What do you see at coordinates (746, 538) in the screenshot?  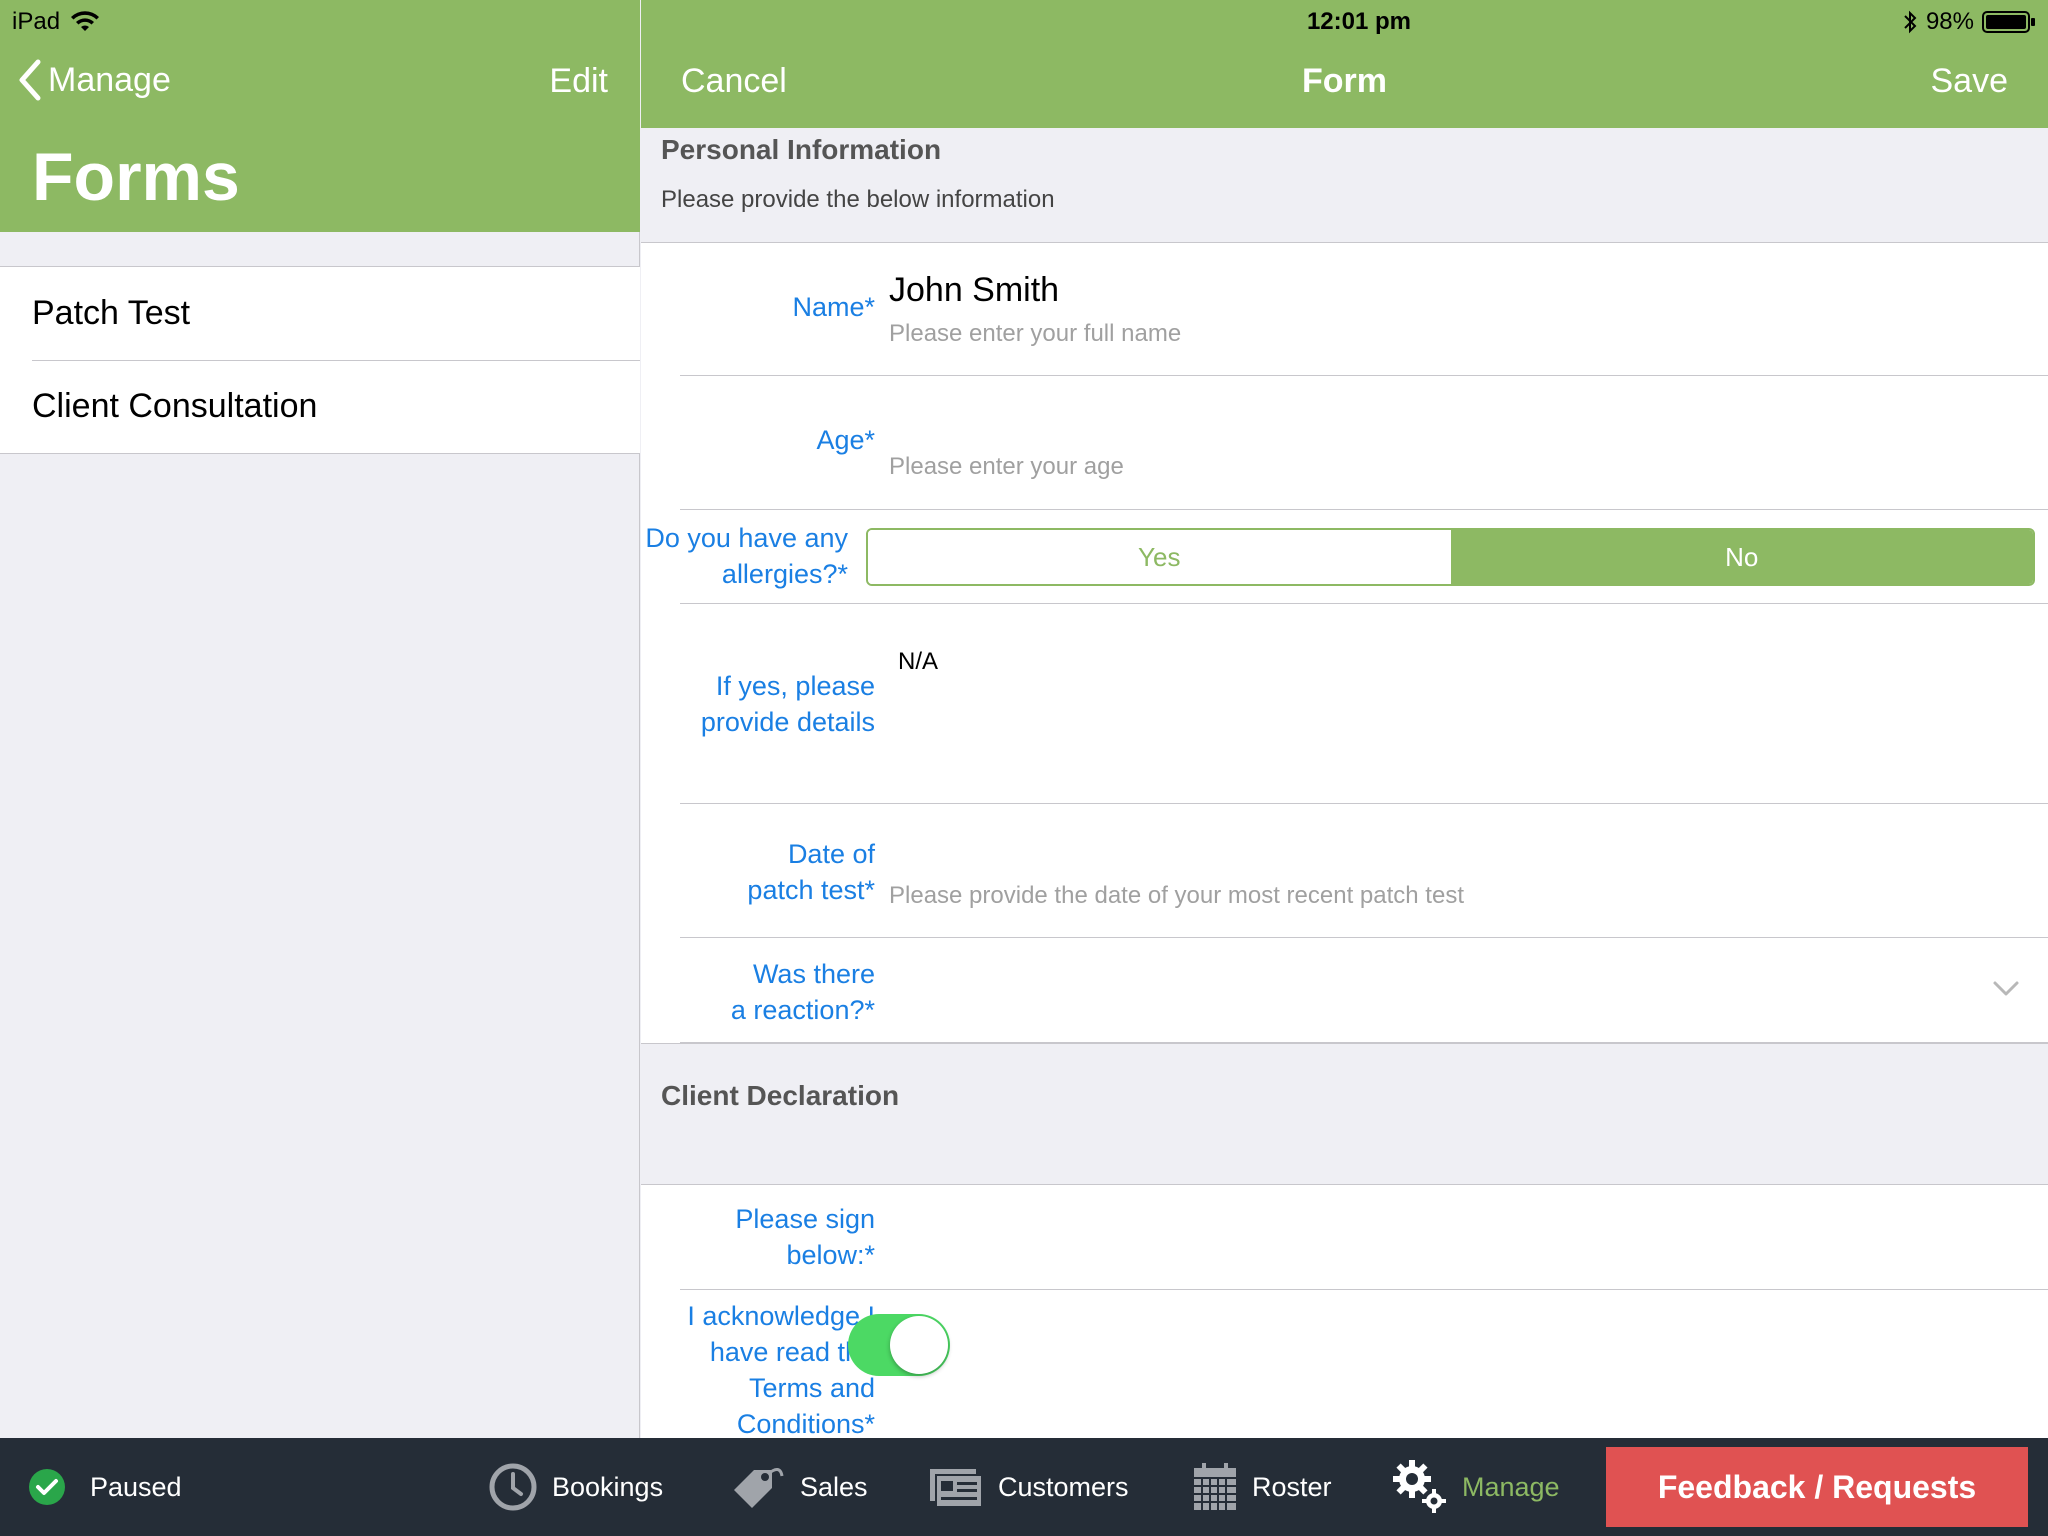 I see `allergies-label-line1: Do you have any` at bounding box center [746, 538].